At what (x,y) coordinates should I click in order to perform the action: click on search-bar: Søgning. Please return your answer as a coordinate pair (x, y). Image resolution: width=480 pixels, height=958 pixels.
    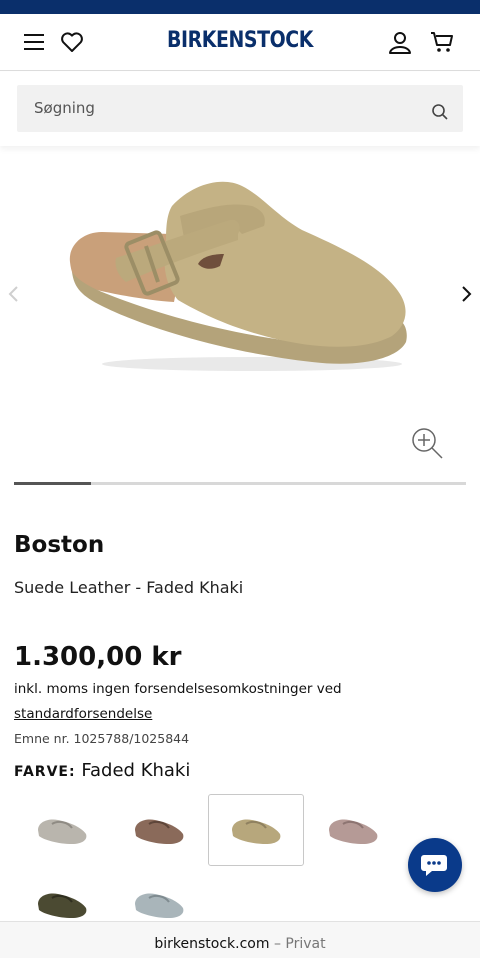
    Looking at the image, I should click on (240, 109).